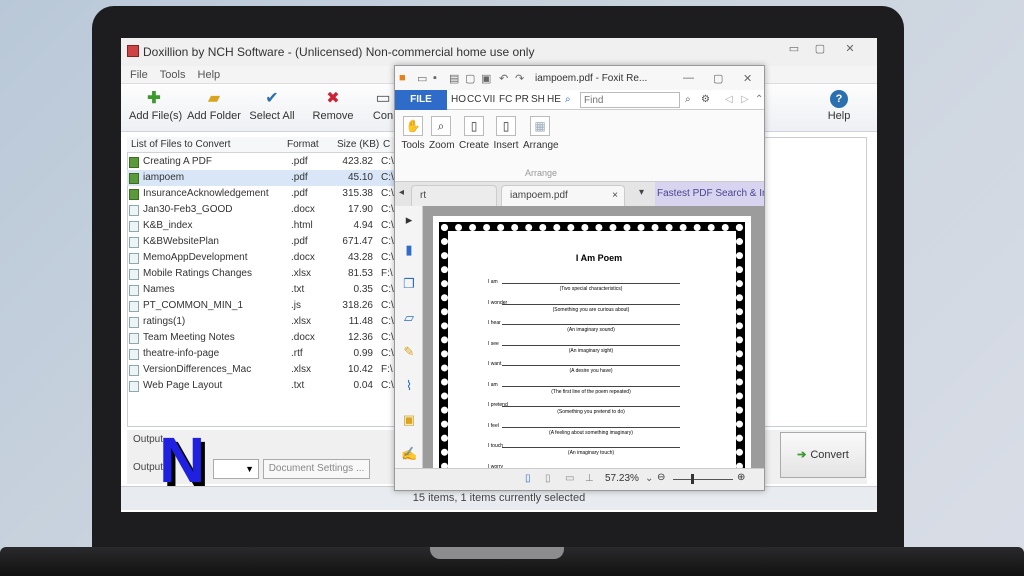  Describe the element at coordinates (747, 78) in the screenshot. I see `foxit-close-button: ✕` at that location.